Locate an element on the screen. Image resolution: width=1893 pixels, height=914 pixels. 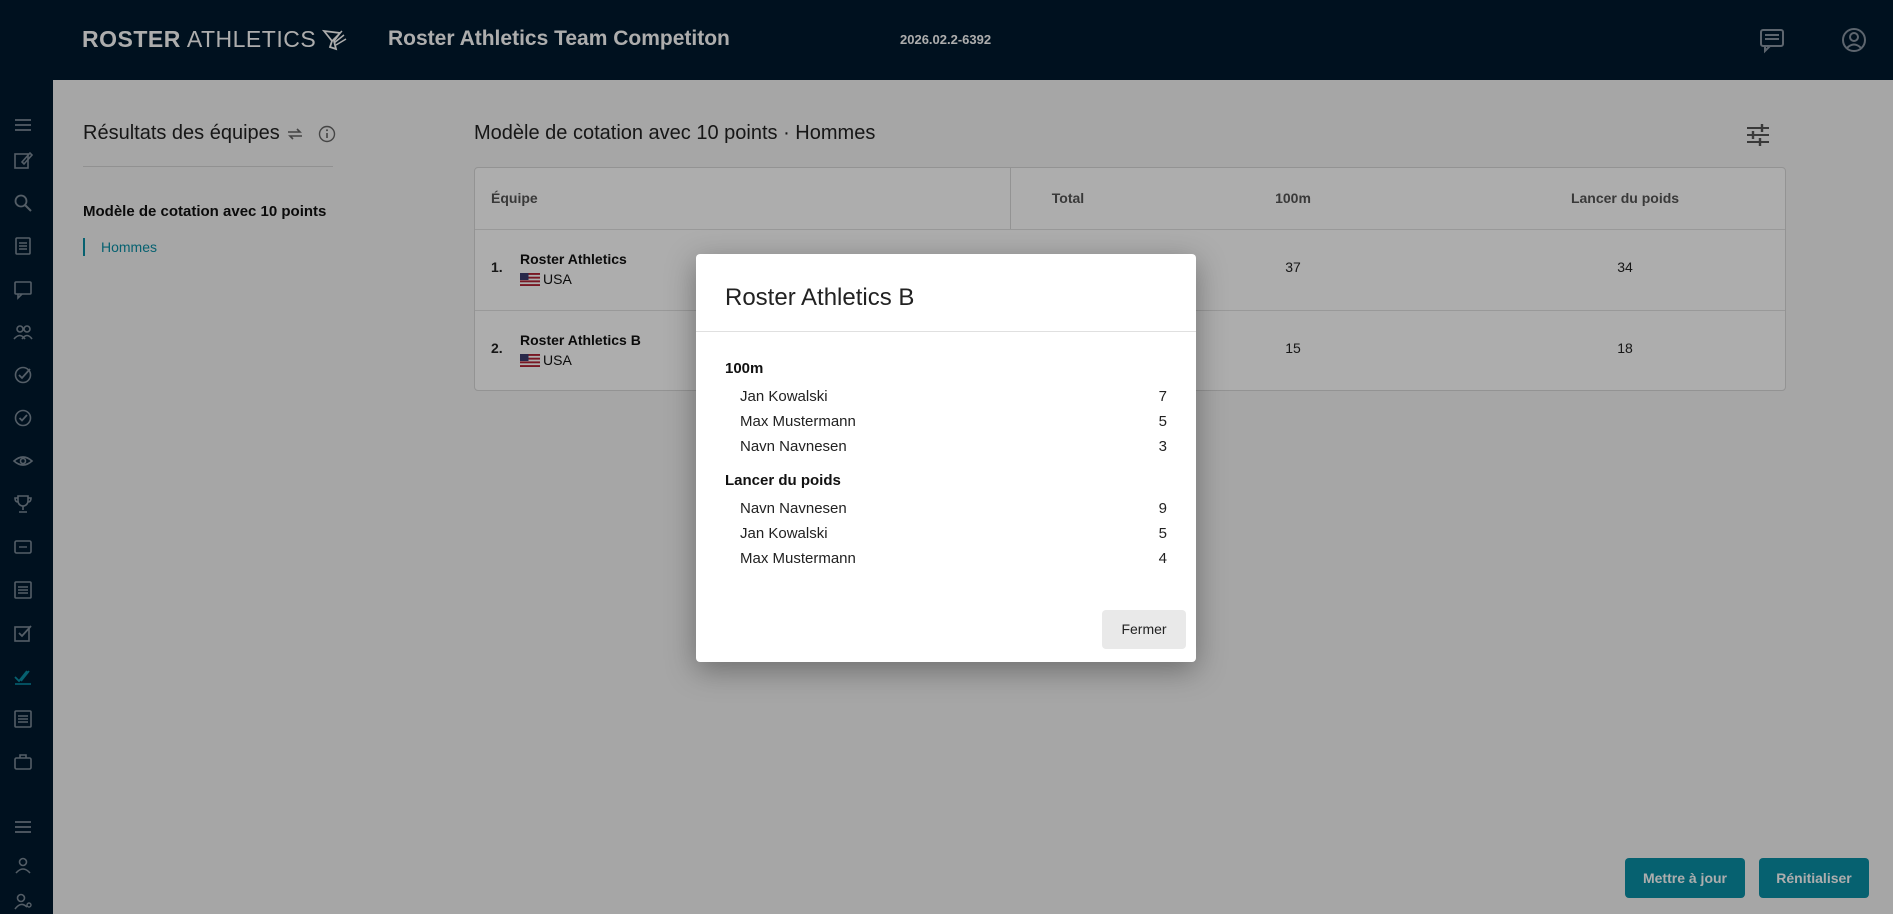
athlete-points: 3 is located at coordinates (1162, 446).